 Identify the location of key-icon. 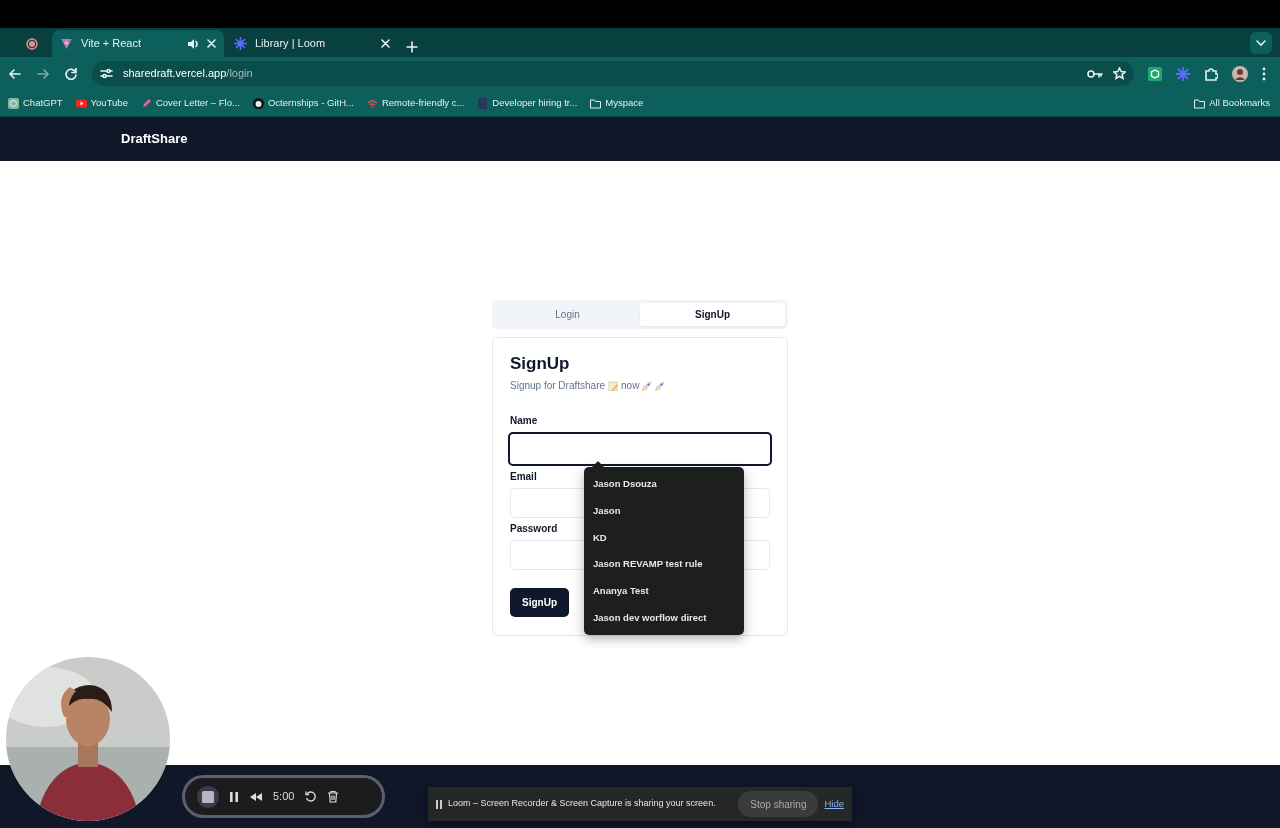
(1095, 73).